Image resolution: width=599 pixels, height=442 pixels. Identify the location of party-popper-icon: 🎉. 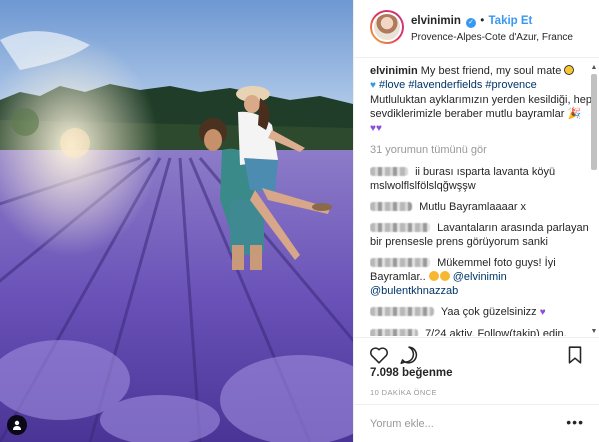
(574, 114).